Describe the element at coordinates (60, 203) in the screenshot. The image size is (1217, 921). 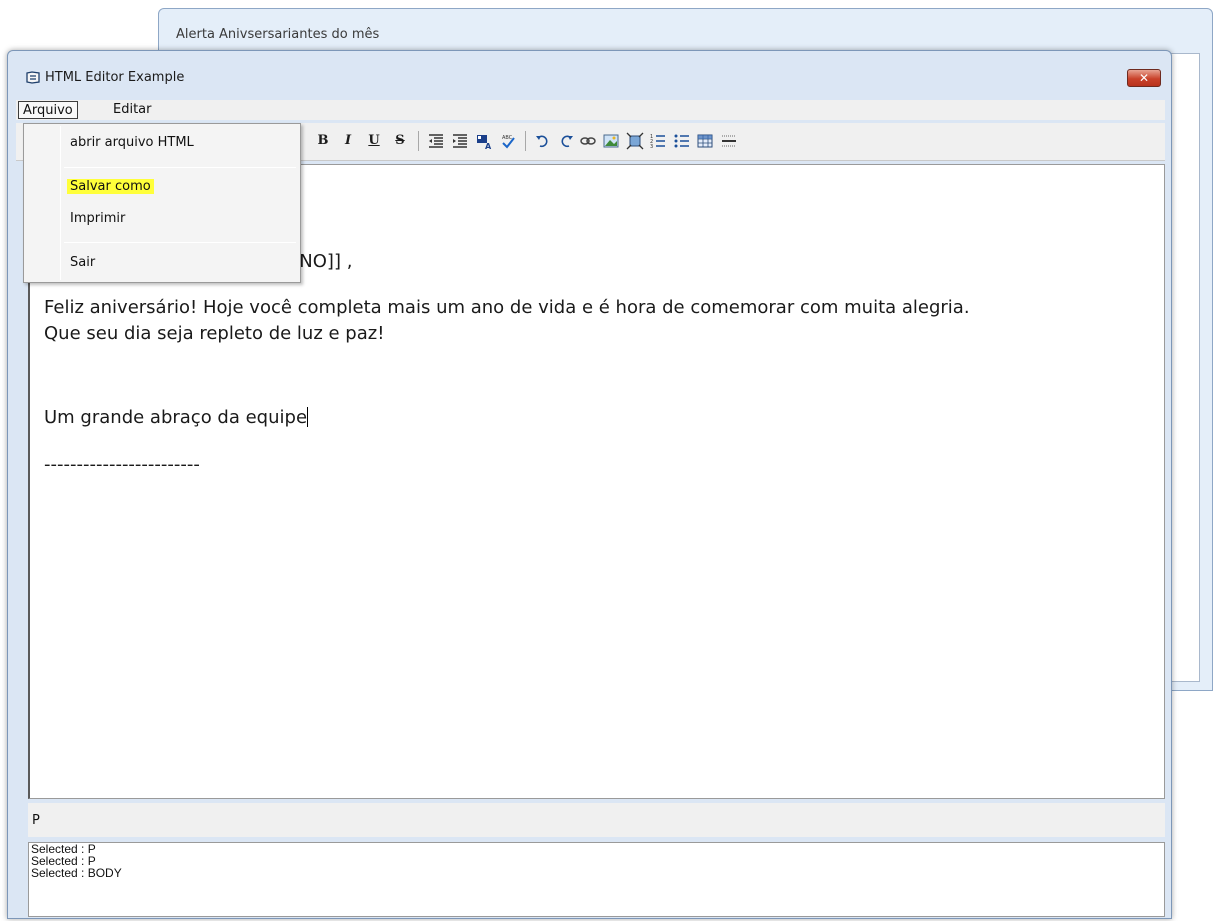
I see `menu-gutter` at that location.